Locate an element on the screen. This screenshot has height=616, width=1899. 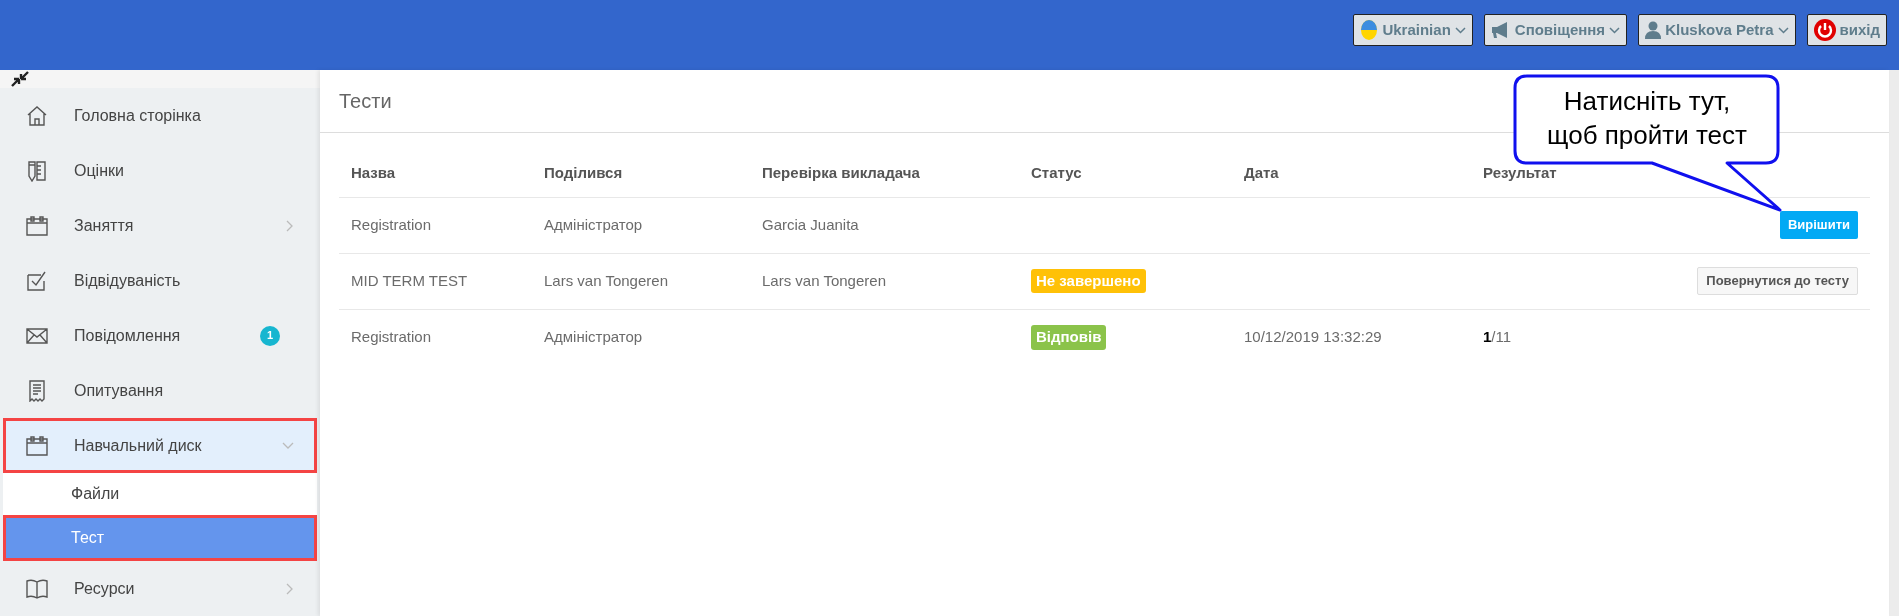
sidebar-item: Навчальний диск is located at coordinates (160, 445).